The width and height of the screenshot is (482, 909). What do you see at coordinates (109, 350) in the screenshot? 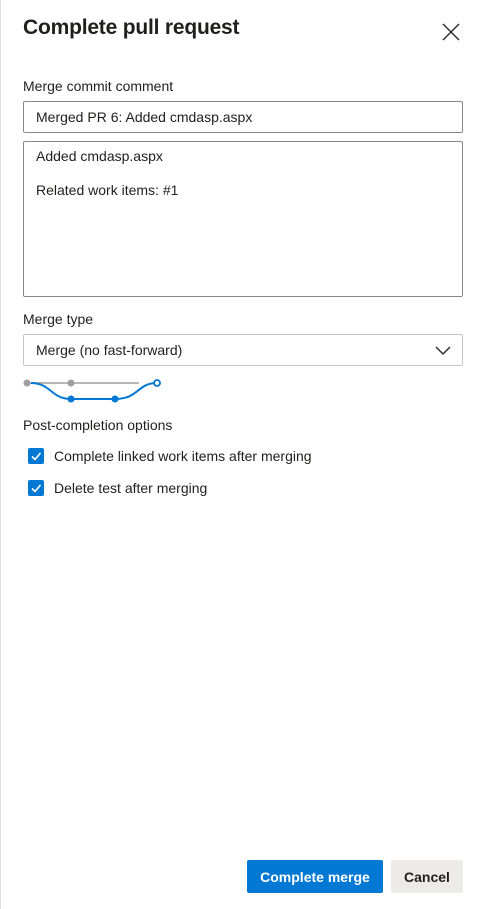
I see `merge-type-selected: Merge (no fast-forward)` at bounding box center [109, 350].